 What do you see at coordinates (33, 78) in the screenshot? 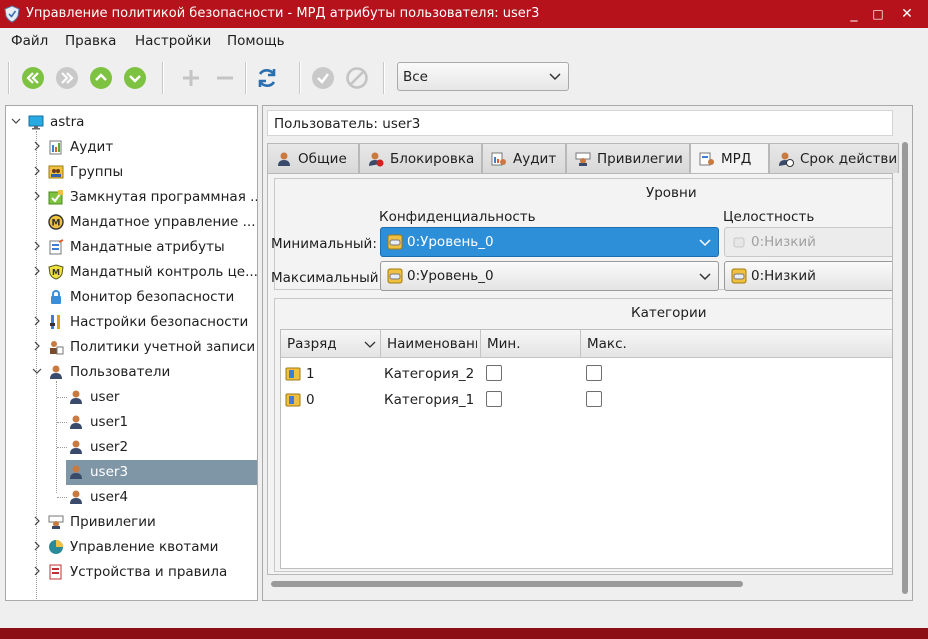
I see `first-icon` at bounding box center [33, 78].